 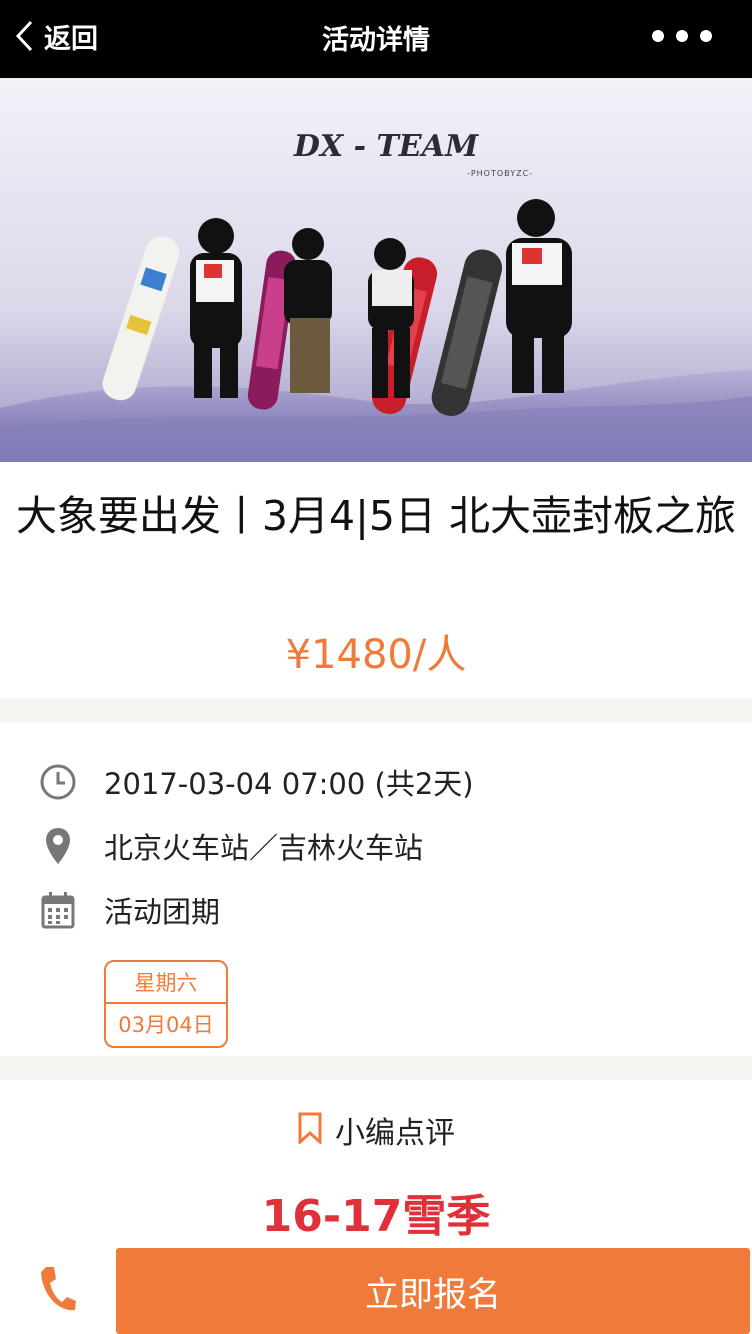 What do you see at coordinates (264, 848) in the screenshot?
I see `event-location: 北京火车站／吉林火车站` at bounding box center [264, 848].